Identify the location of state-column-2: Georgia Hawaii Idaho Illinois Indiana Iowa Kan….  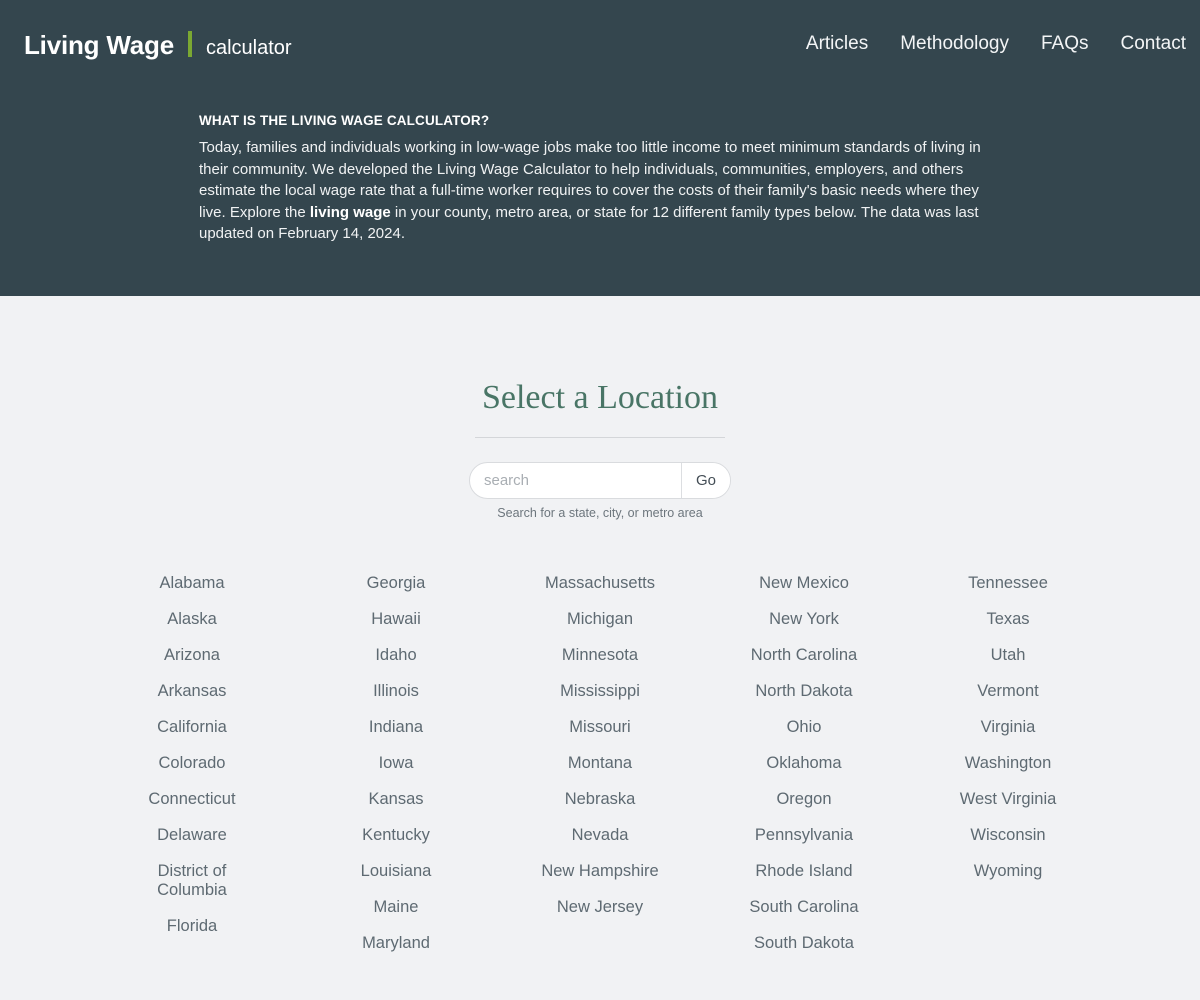
(396, 763).